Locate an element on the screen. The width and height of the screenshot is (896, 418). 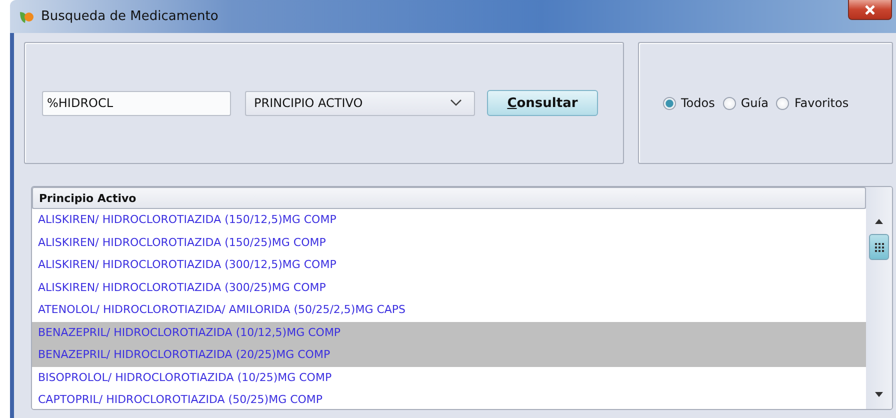
list-row: ATENOLOL/ HIDROCLOROTIAZIDA/ AMILORIDA (50/25/2,5)MG CAPS is located at coordinates (449, 310).